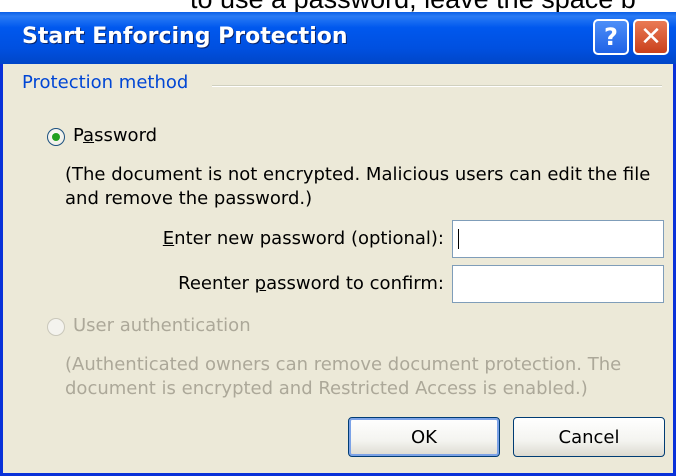  I want to click on help-button: ?, so click(611, 37).